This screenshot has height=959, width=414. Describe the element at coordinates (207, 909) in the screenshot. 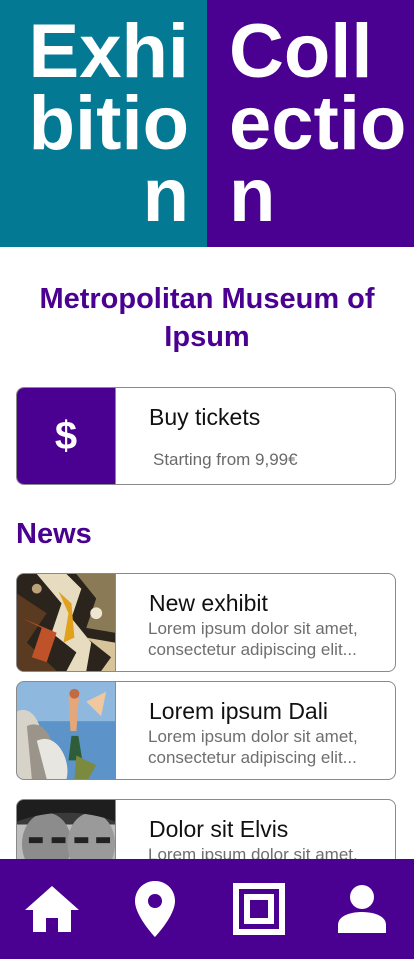

I see `bottom-navigation` at that location.